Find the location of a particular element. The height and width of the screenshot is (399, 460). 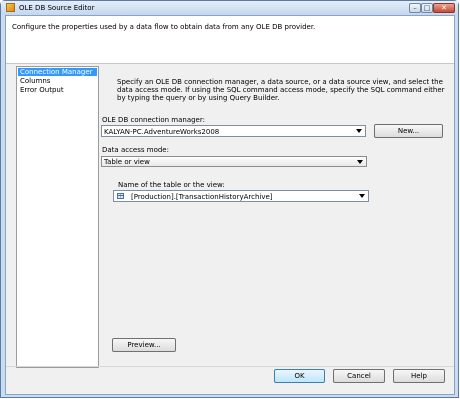

footer-divider is located at coordinates (230, 366).